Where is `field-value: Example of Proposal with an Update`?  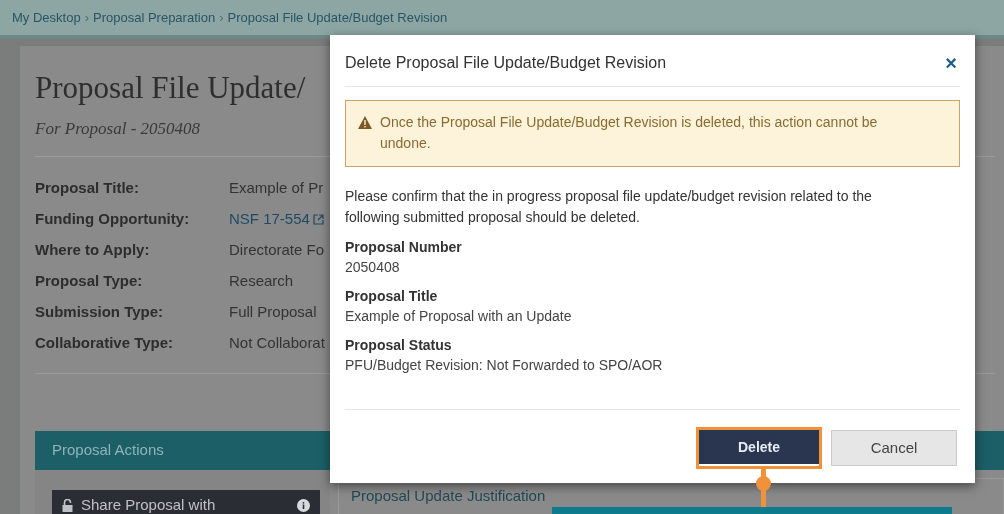 field-value: Example of Proposal with an Update is located at coordinates (459, 316).